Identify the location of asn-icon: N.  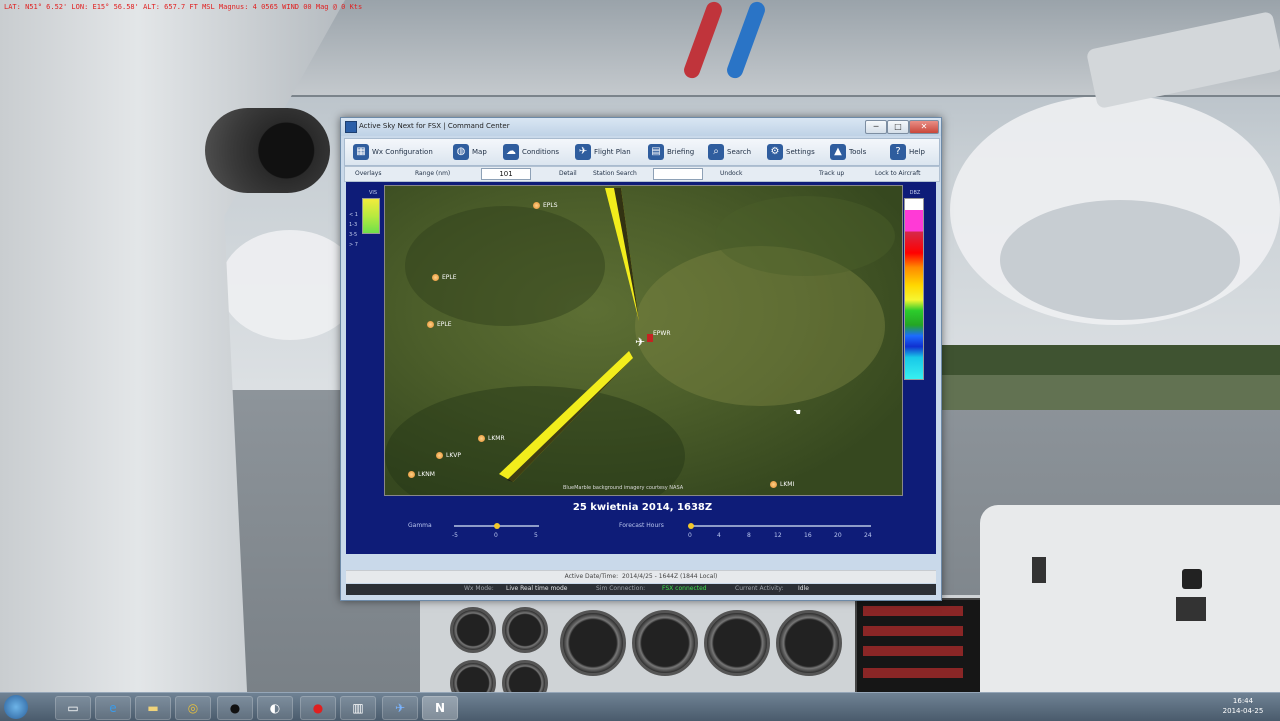
(440, 708).